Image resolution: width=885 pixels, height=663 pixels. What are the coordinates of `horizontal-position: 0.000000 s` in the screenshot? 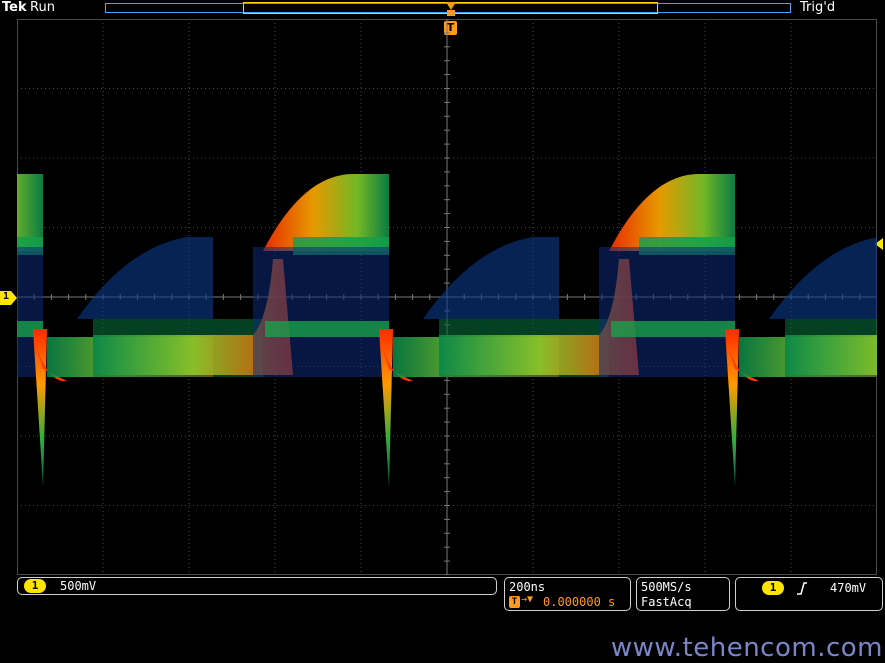 It's located at (579, 602).